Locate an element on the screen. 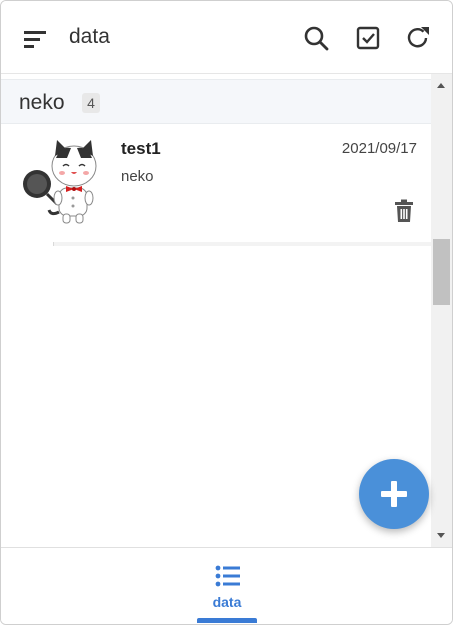 This screenshot has width=453, height=625. vertical-scrollbar is located at coordinates (441, 310).